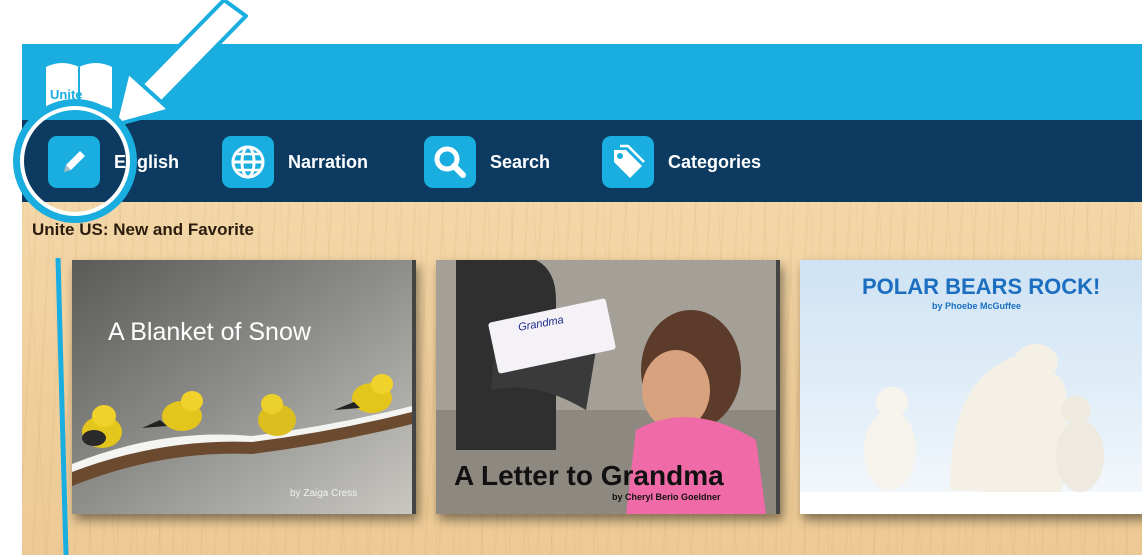  What do you see at coordinates (74, 162) in the screenshot?
I see `pencil-icon` at bounding box center [74, 162].